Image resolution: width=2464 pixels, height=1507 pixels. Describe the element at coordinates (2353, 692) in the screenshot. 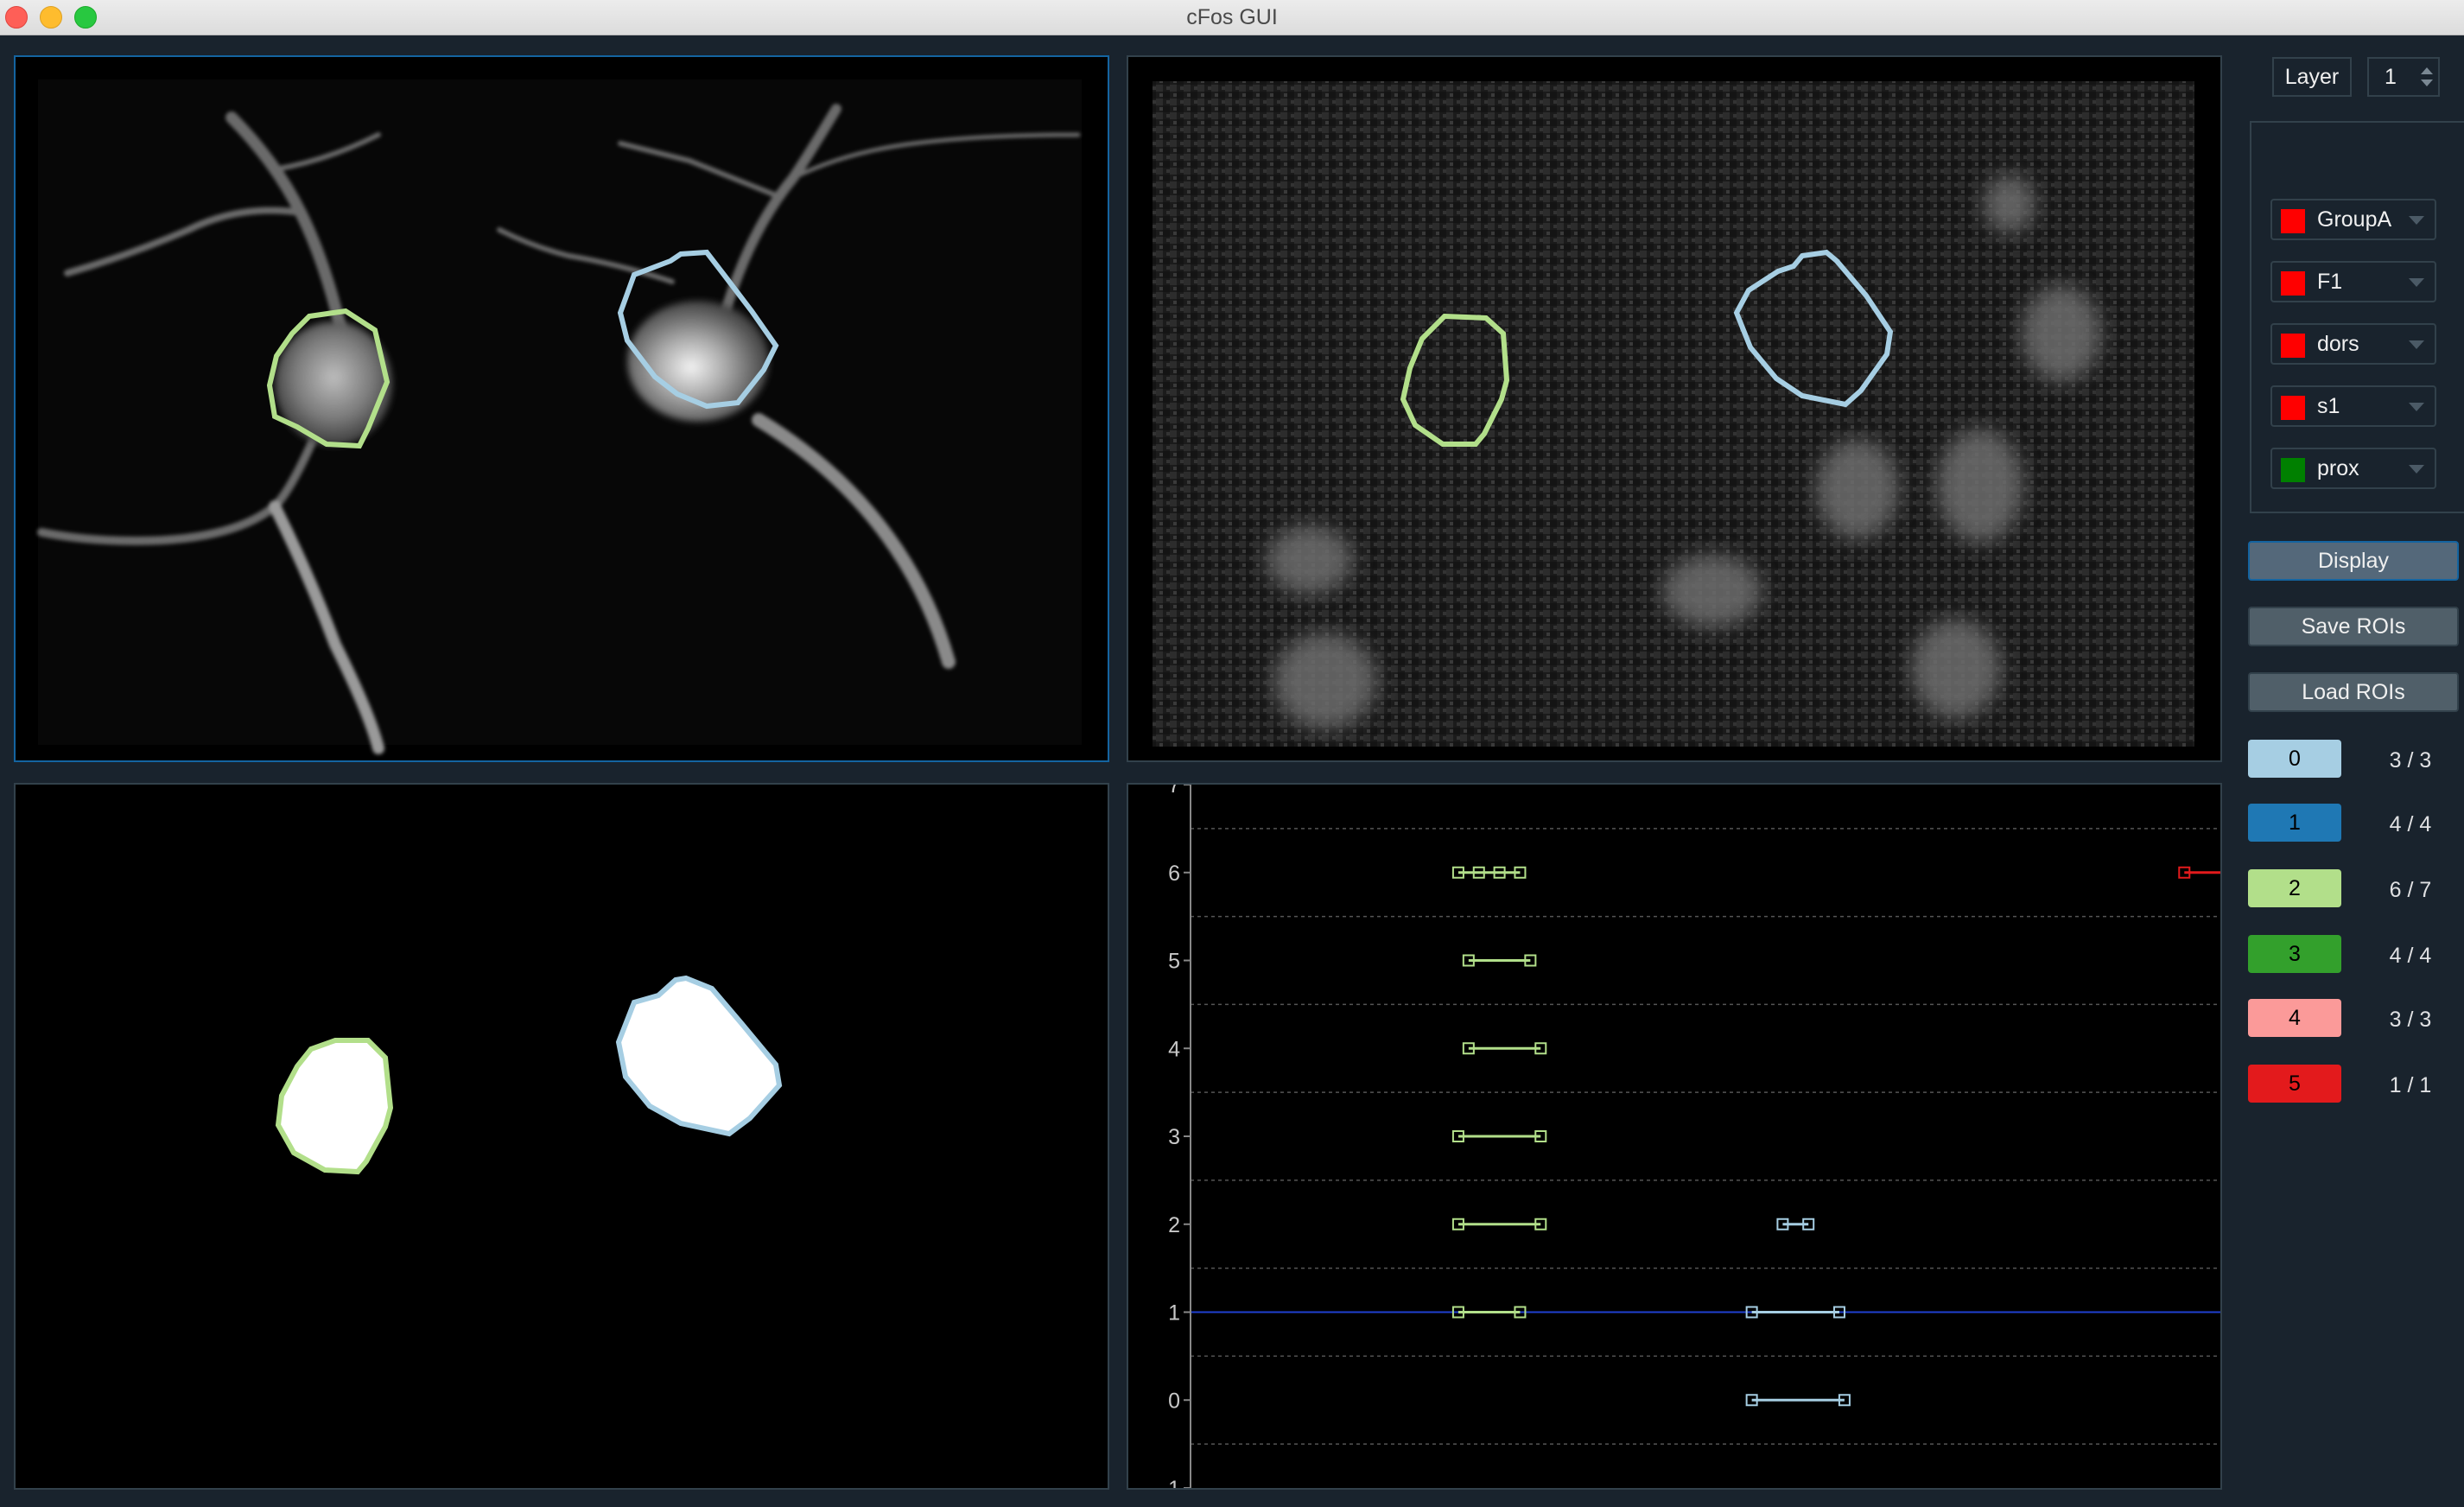

I see `load-rois-button: Load ROIs` at that location.